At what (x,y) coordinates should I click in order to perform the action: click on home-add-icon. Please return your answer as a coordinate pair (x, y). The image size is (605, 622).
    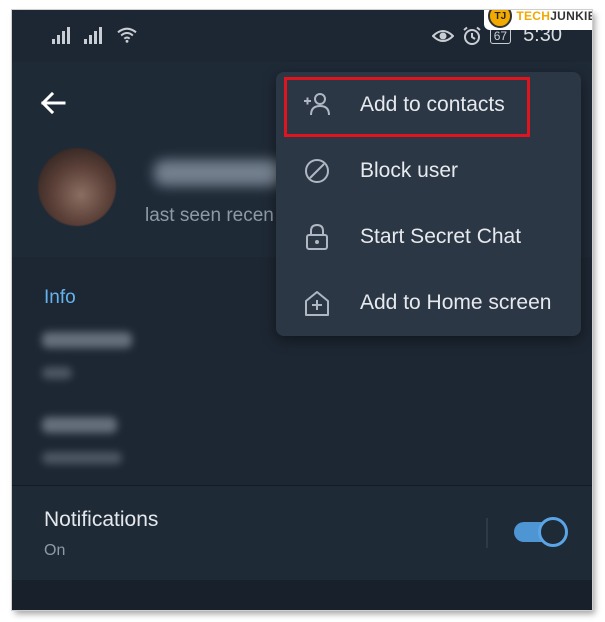
    Looking at the image, I should click on (317, 303).